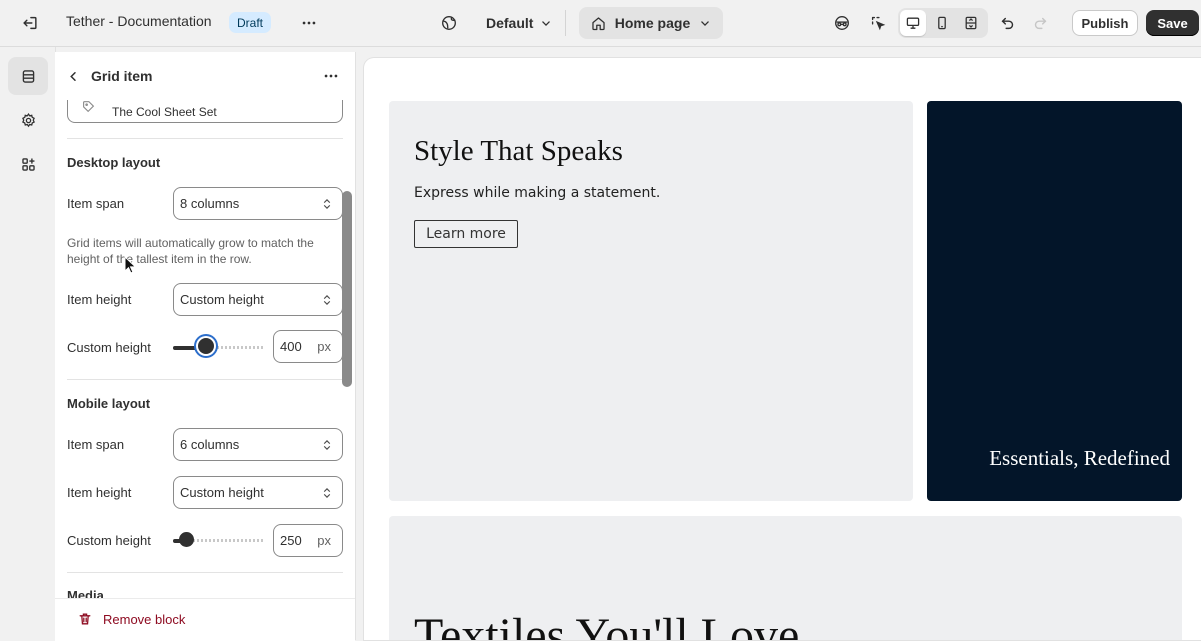  What do you see at coordinates (258, 203) in the screenshot?
I see `desktop-item-span-select: 8 columns` at bounding box center [258, 203].